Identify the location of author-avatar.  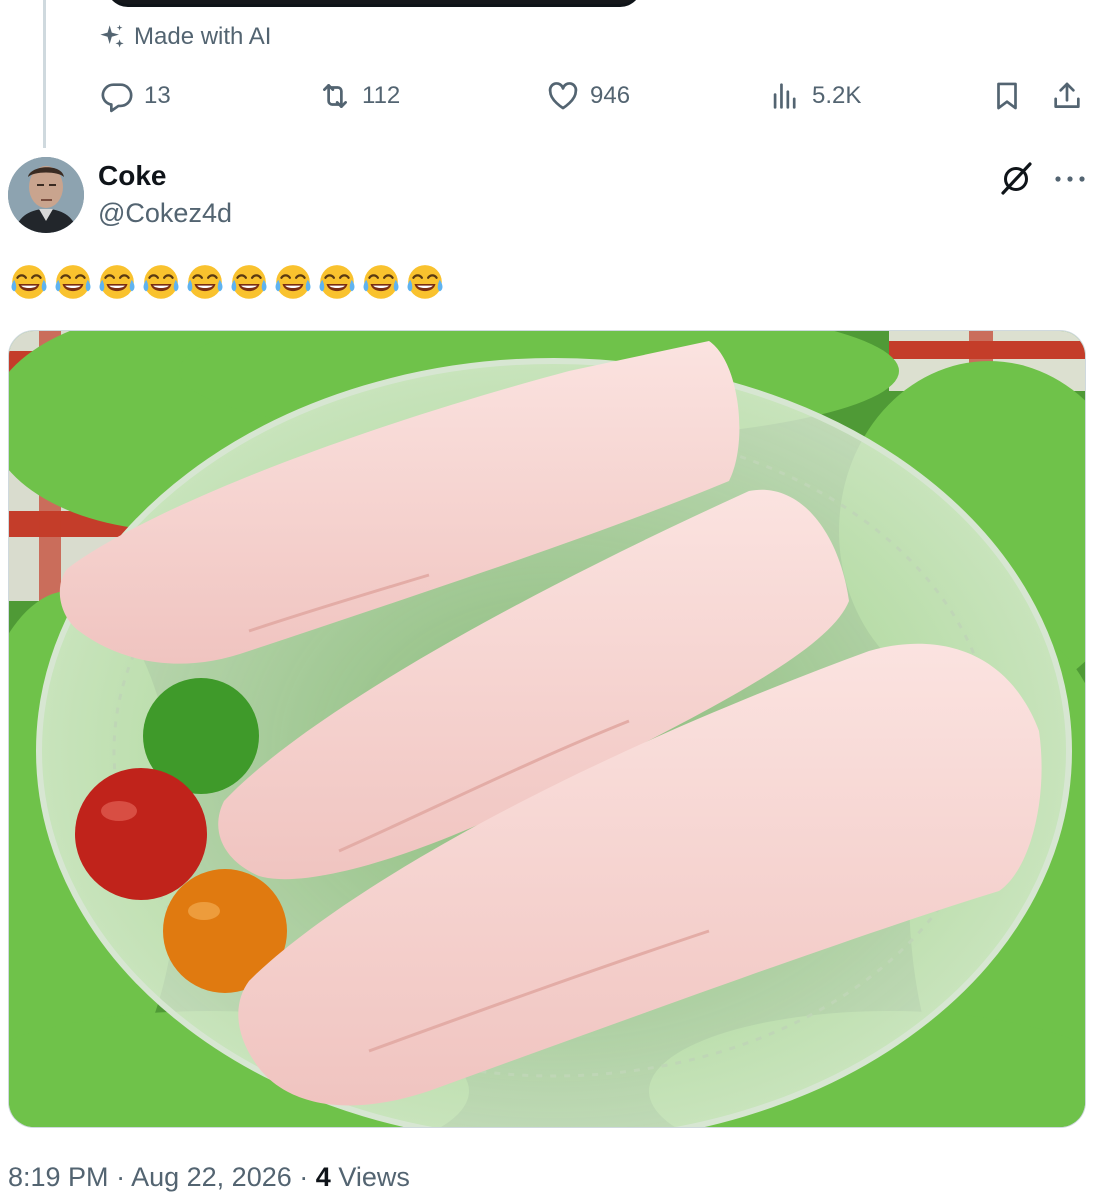
(46, 195).